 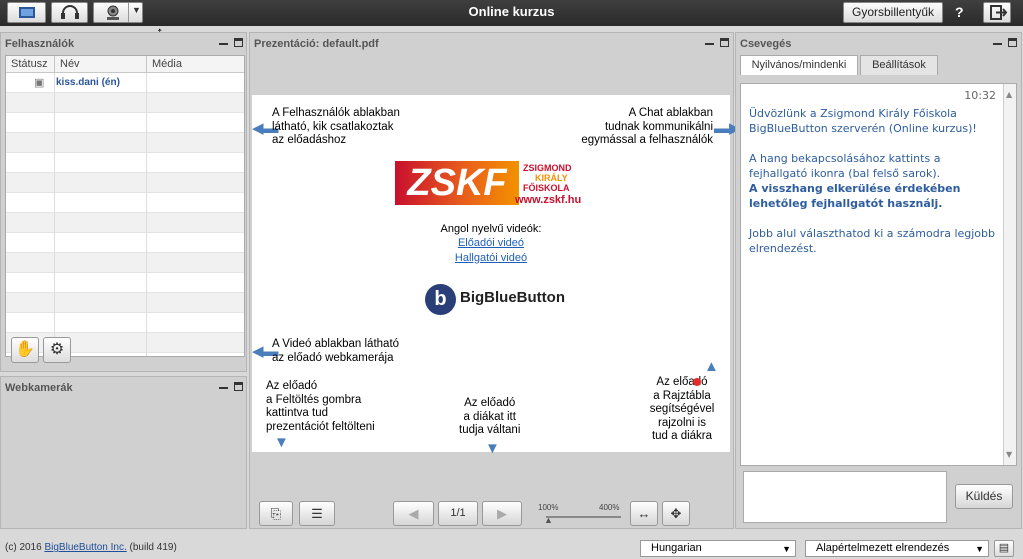 I want to click on tab-public-chat: Nyilvános/mindenki, so click(x=799, y=65).